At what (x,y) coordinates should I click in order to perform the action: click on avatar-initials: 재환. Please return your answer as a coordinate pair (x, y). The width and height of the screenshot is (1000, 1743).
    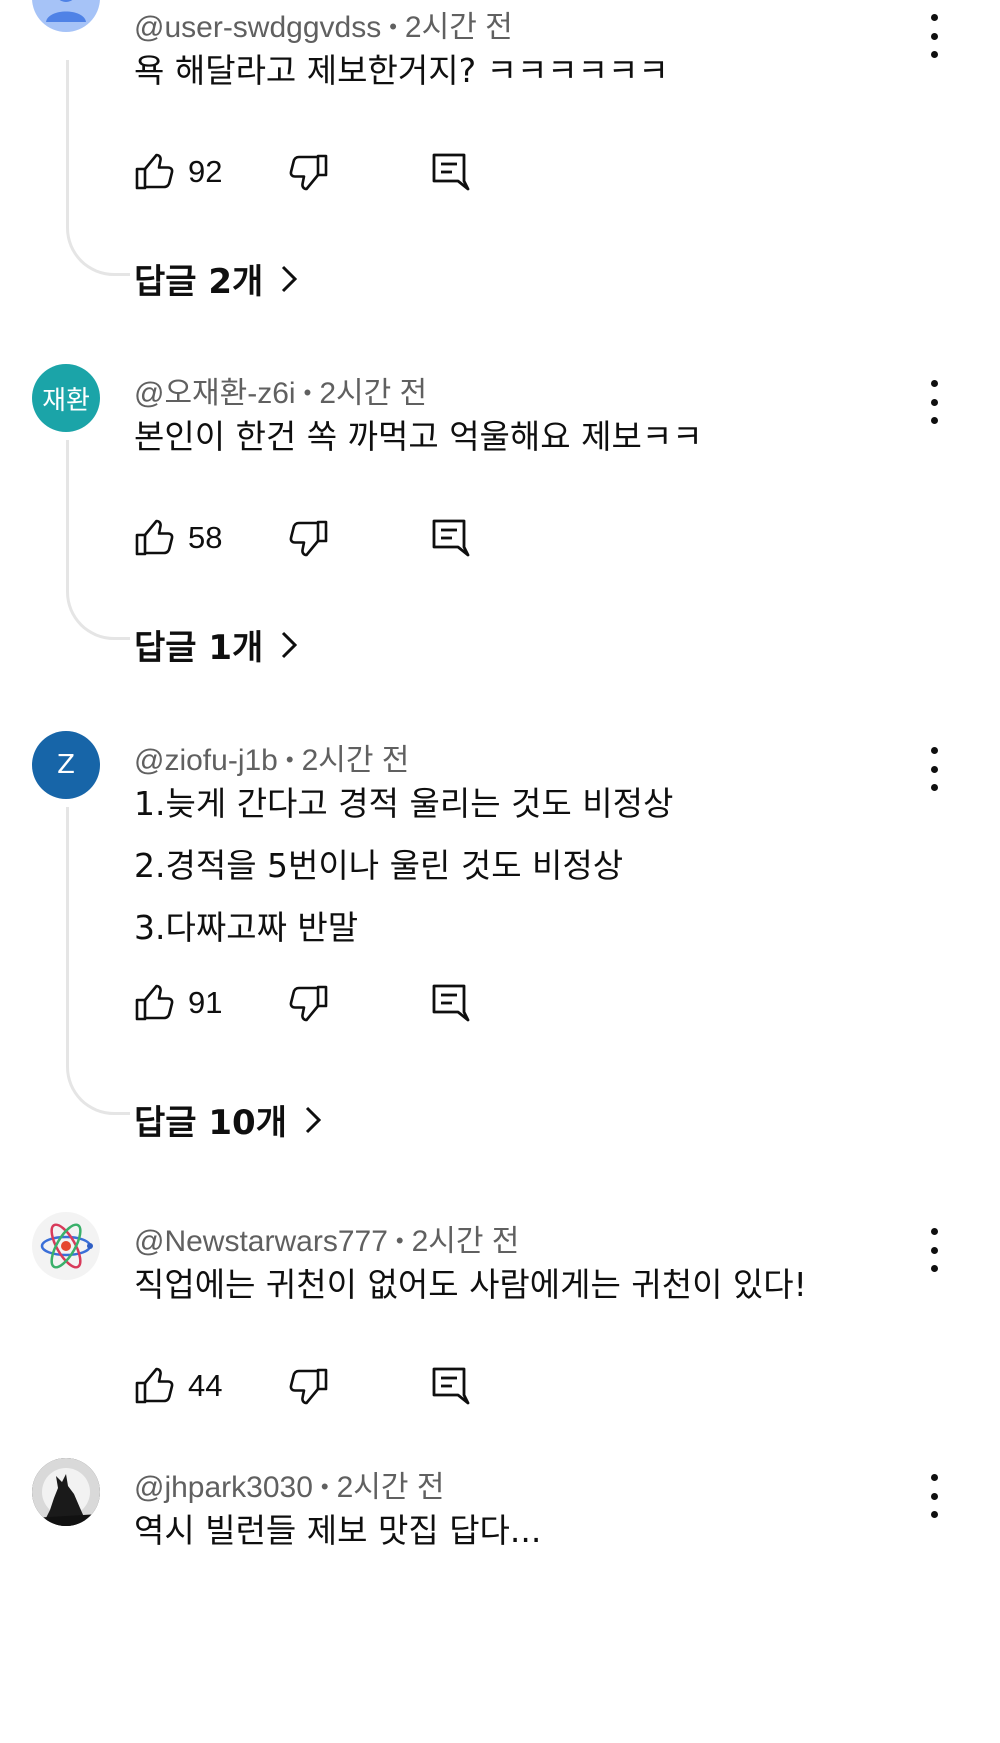
    Looking at the image, I should click on (66, 400).